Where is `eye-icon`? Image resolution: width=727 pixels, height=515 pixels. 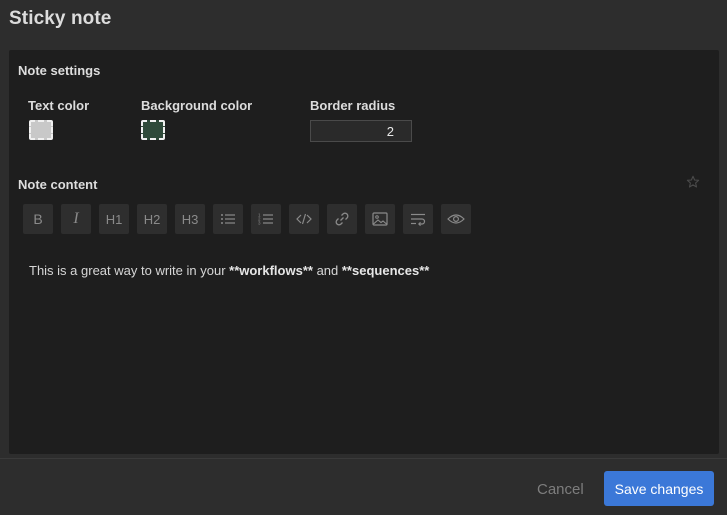
eye-icon is located at coordinates (456, 219).